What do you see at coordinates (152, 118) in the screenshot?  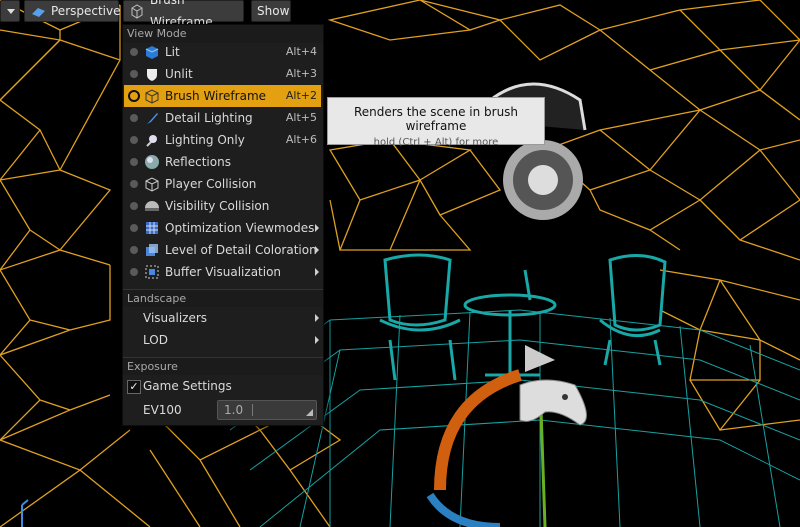 I see `brush-icon` at bounding box center [152, 118].